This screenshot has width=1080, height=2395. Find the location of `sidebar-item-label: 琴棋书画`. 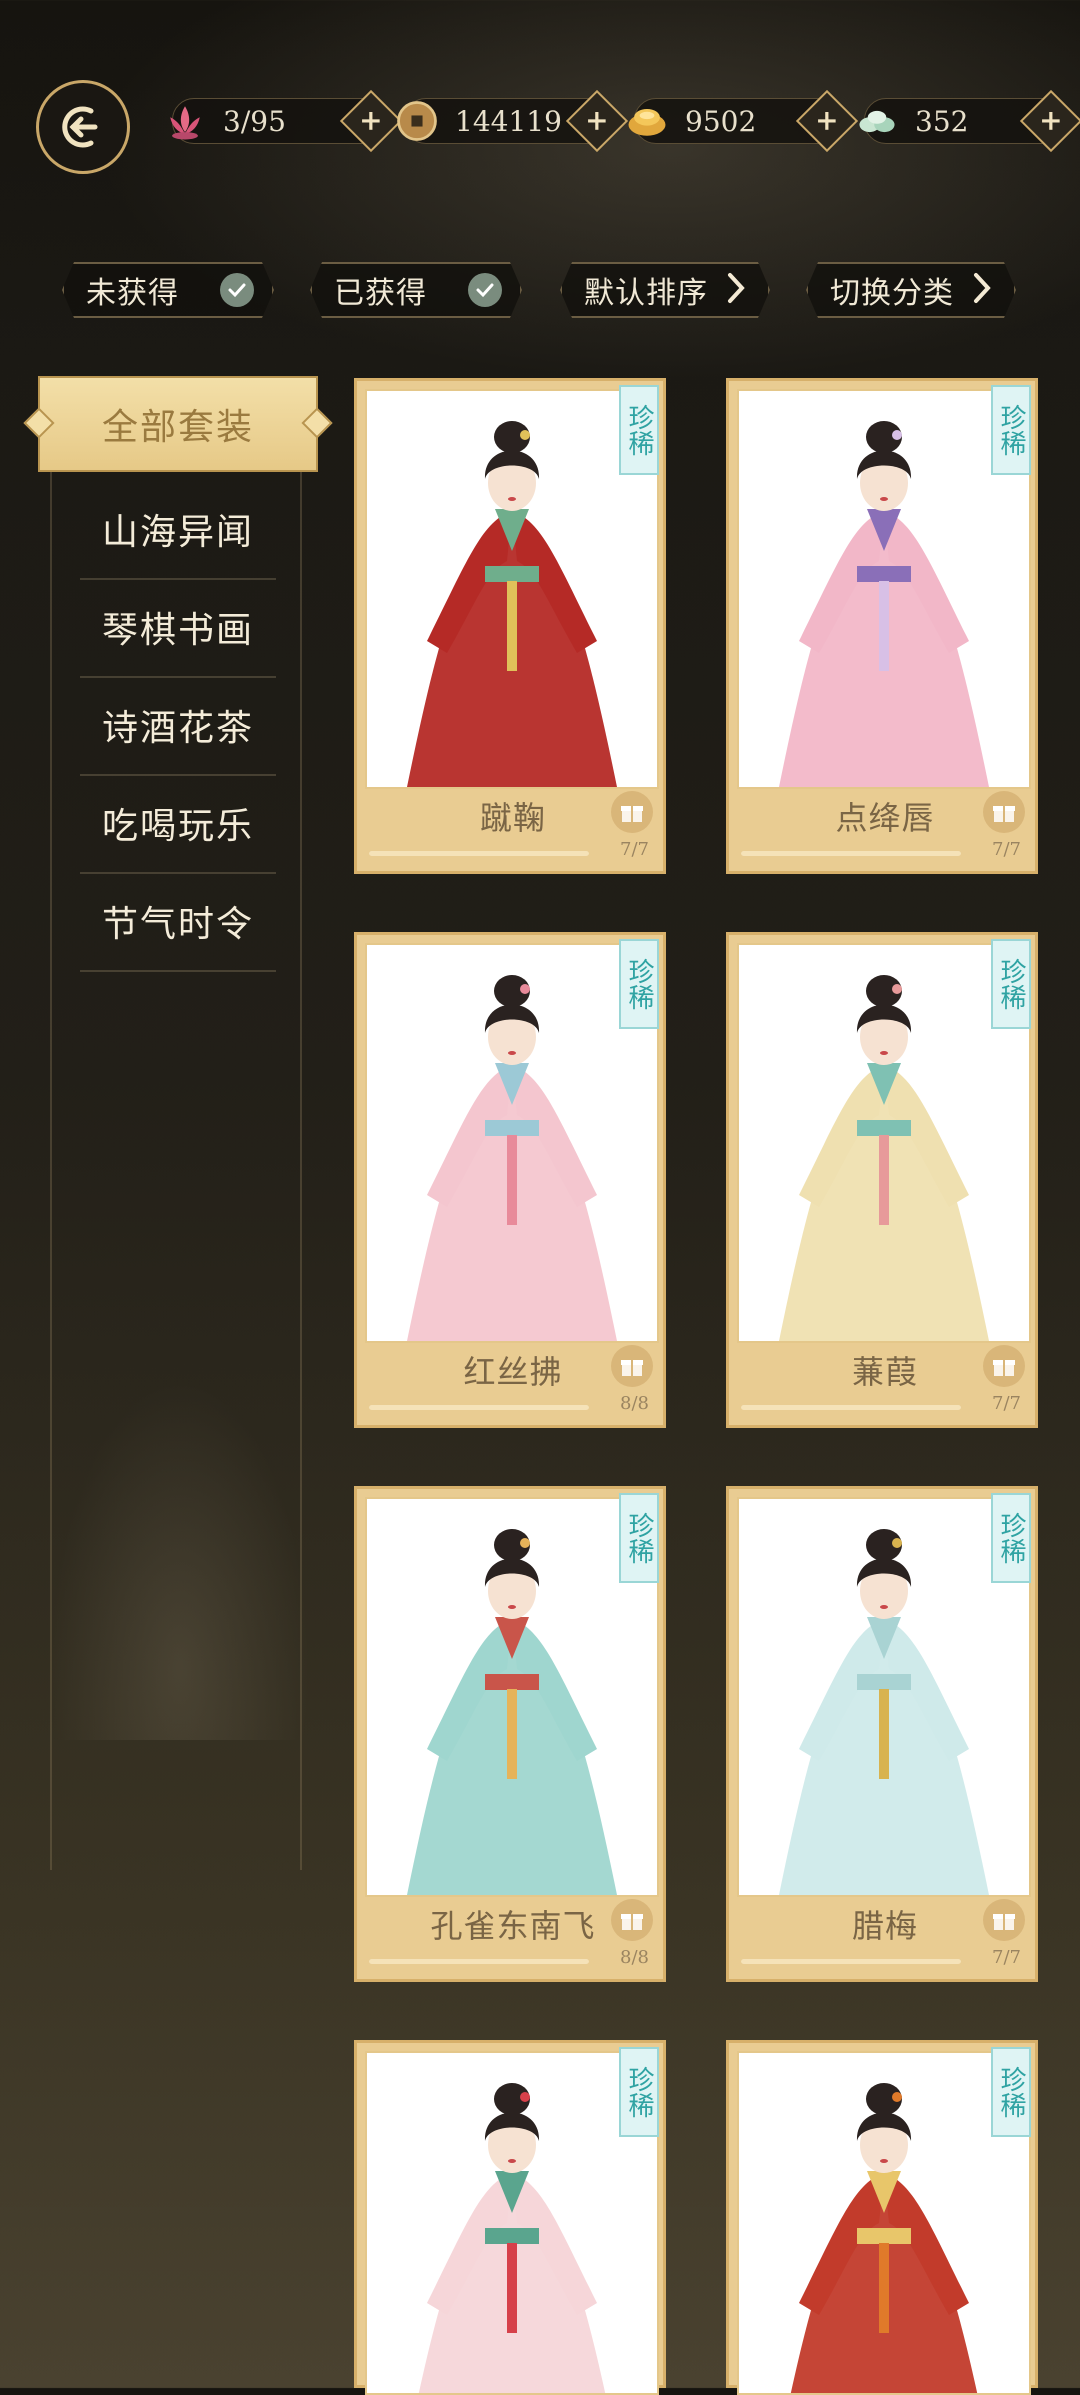

sidebar-item-label: 琴棋书画 is located at coordinates (177, 630).